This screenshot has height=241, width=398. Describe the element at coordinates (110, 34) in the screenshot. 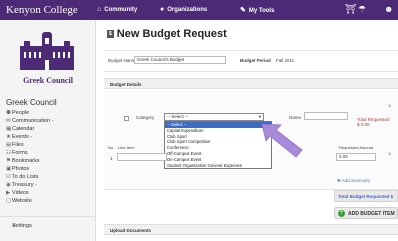

I see `budget-badge: $` at that location.